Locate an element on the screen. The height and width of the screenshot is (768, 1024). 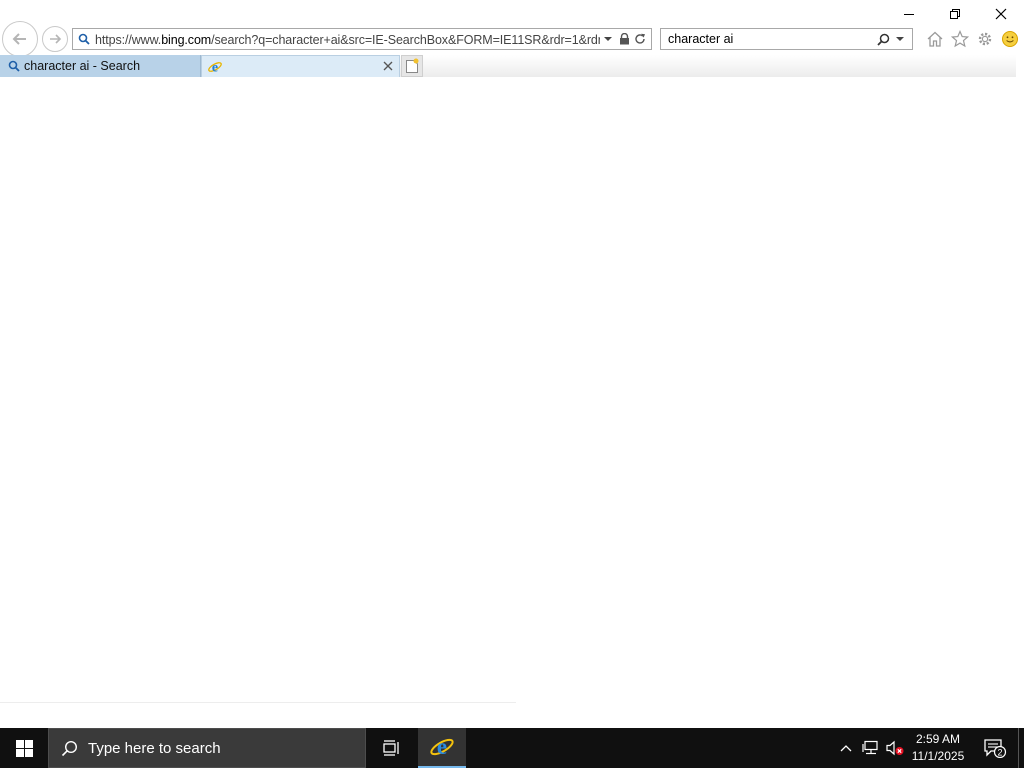
address-dropdown-button is located at coordinates (608, 39).